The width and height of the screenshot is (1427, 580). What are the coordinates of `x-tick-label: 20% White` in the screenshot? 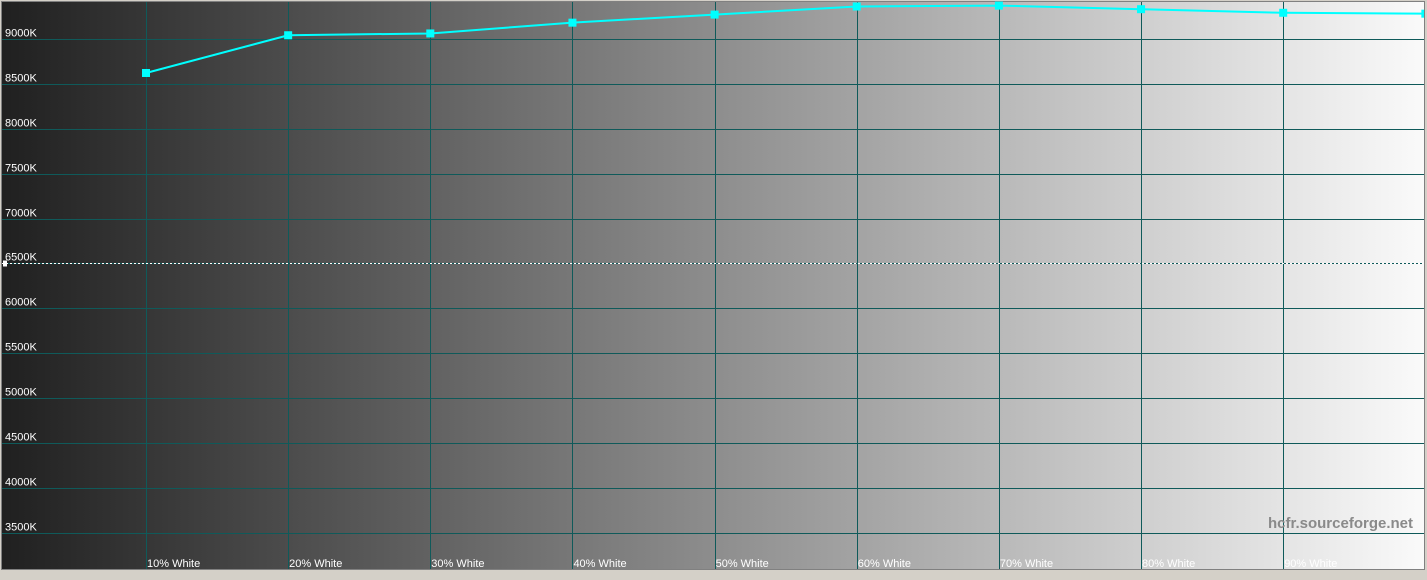 It's located at (315, 564).